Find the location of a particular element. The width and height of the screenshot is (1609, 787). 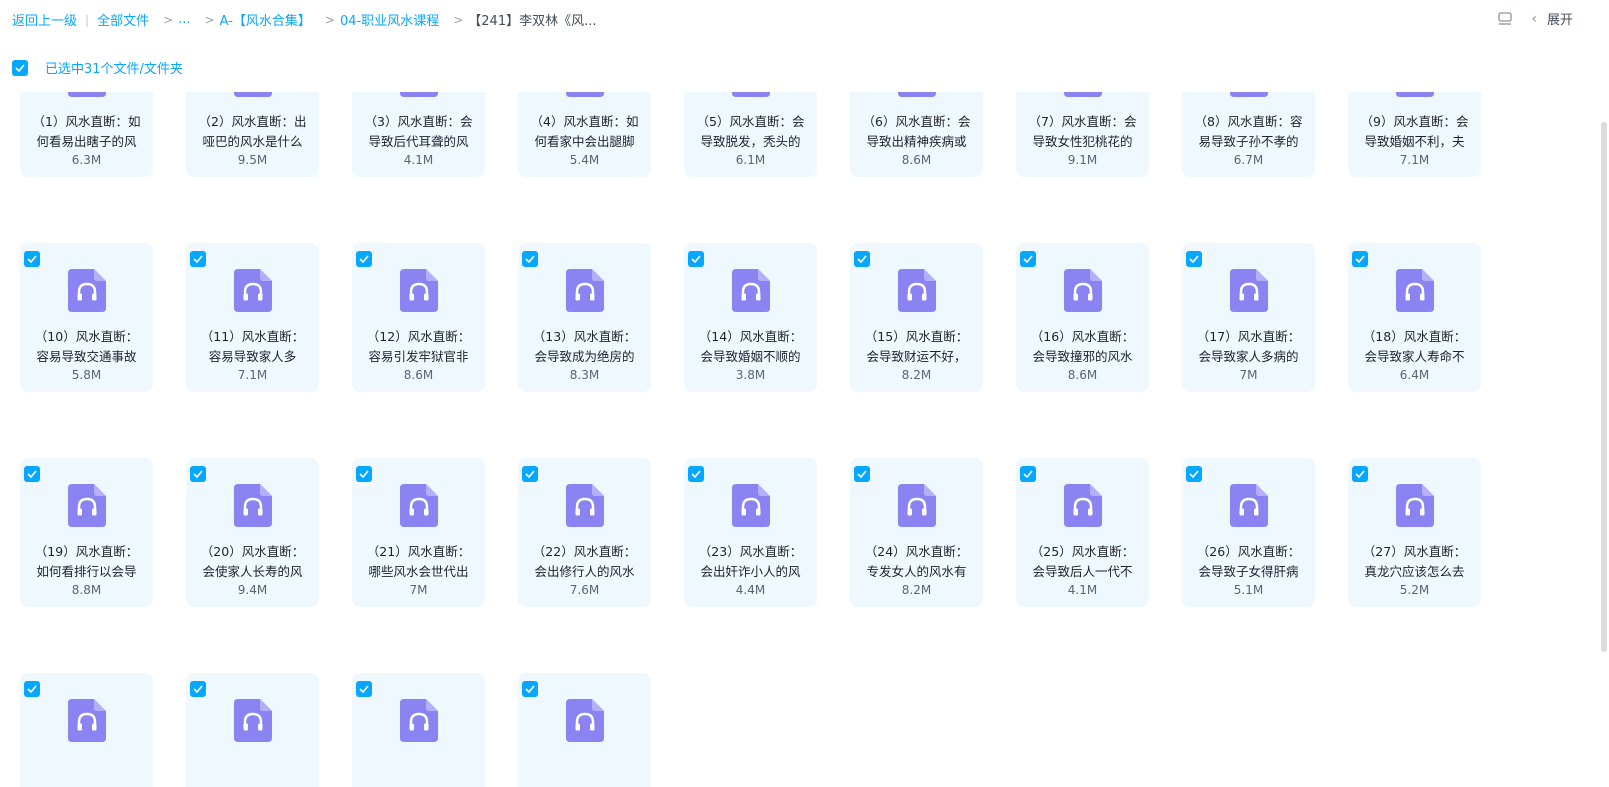

file-card: （24）风水直断： 专发女人的风水有 8.2M is located at coordinates (916, 532).